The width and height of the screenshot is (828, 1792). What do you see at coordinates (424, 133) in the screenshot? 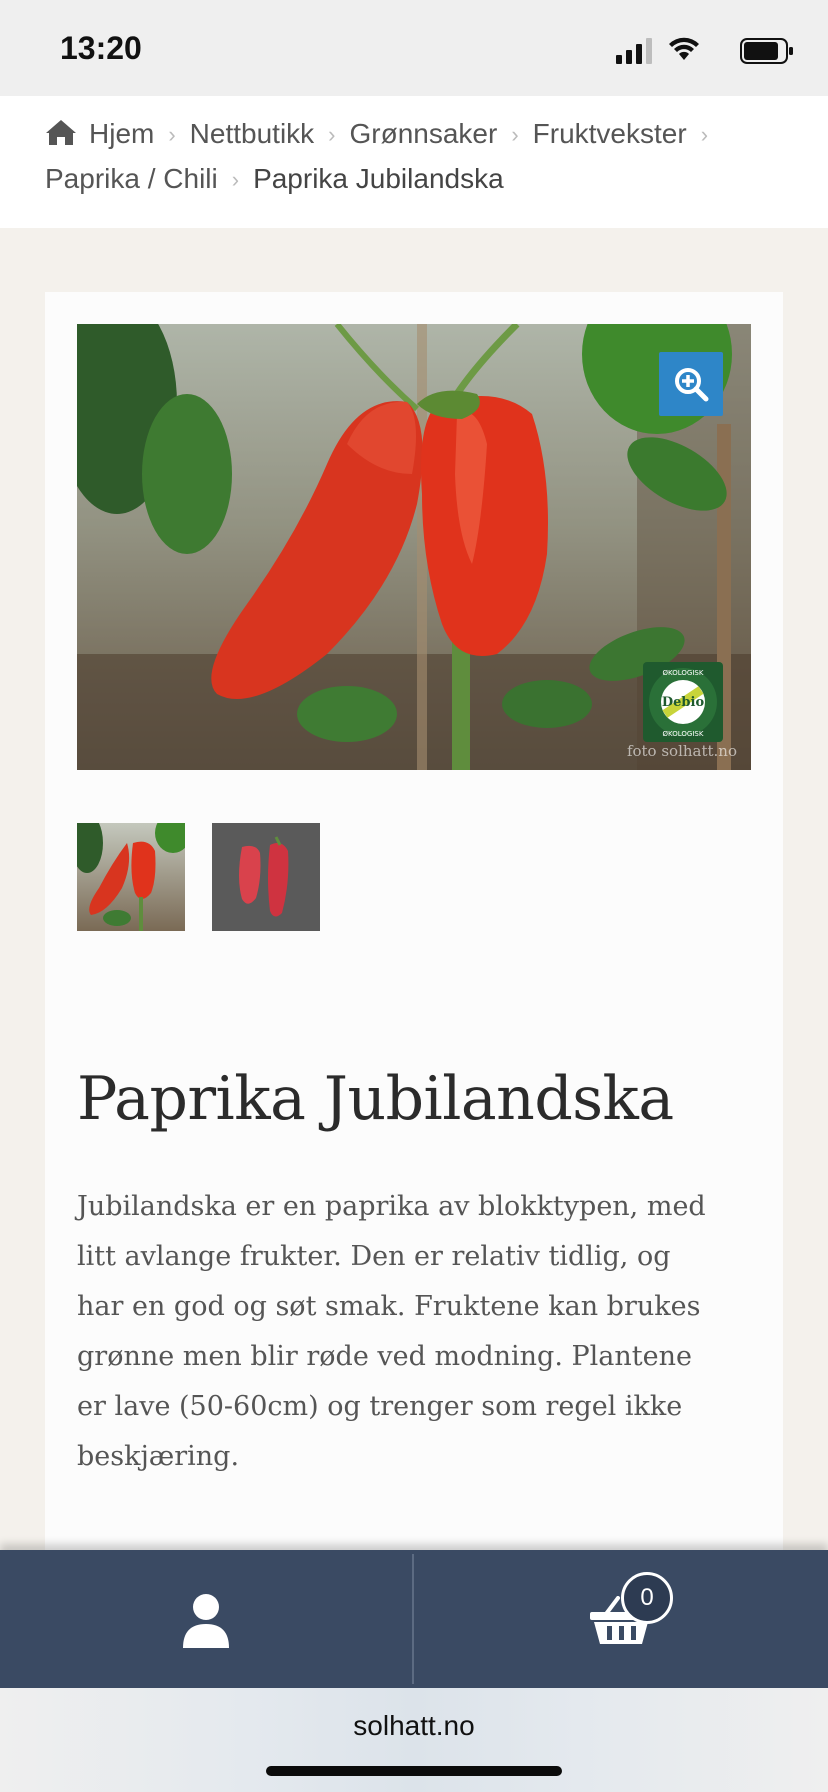
I see `breadcrumb-gronnsaker: Grønnsaker` at bounding box center [424, 133].